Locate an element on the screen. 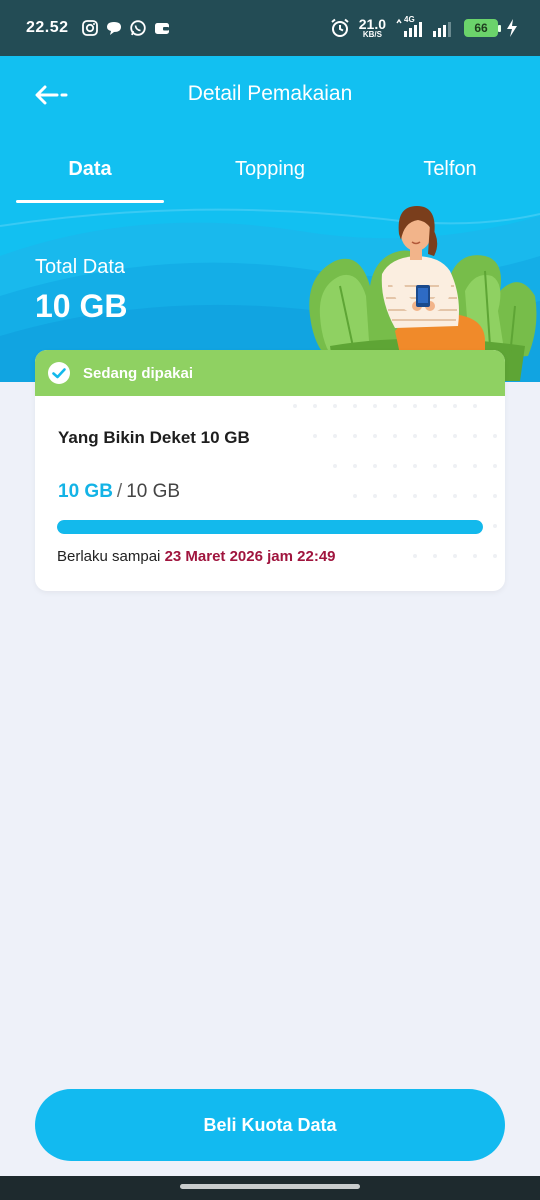 Image resolution: width=540 pixels, height=1200 pixels. check-circle-icon is located at coordinates (59, 373).